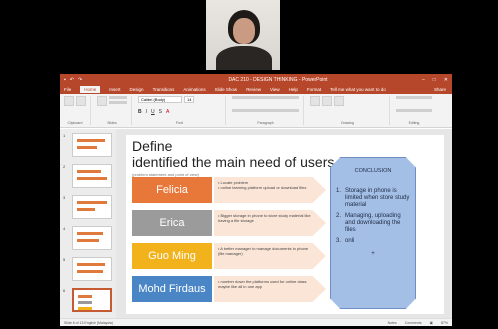 The width and height of the screenshot is (498, 329). Describe the element at coordinates (65, 80) in the screenshot. I see `save-icon: ▪` at that location.